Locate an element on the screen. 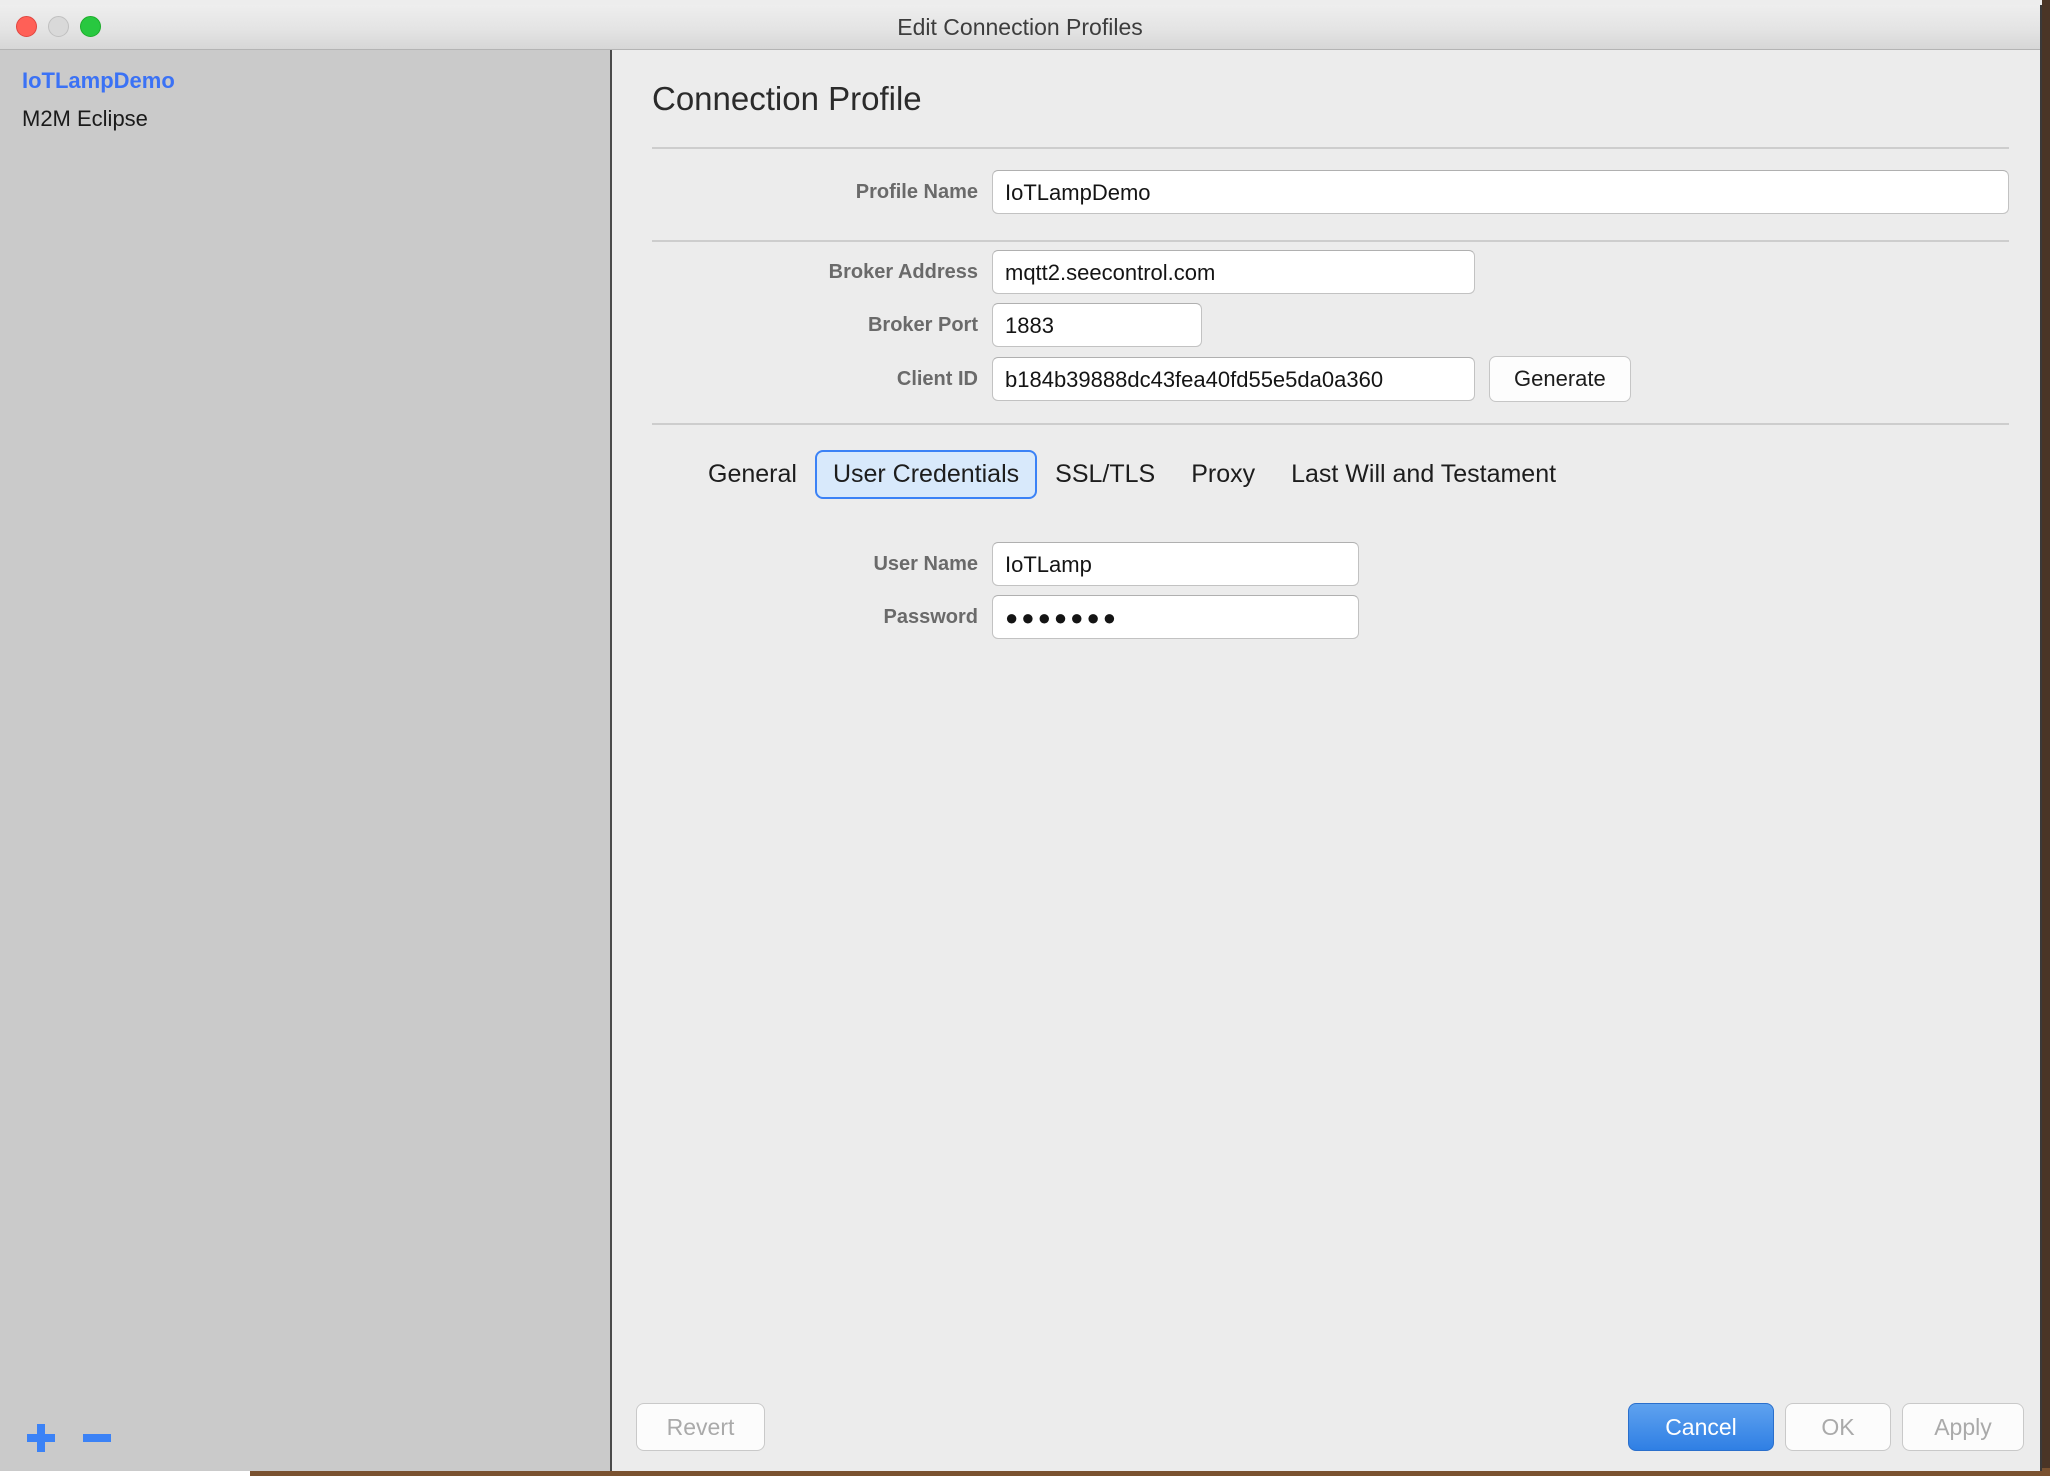 The width and height of the screenshot is (2050, 1476). broker-port-label: Broker Port is located at coordinates (922, 324).